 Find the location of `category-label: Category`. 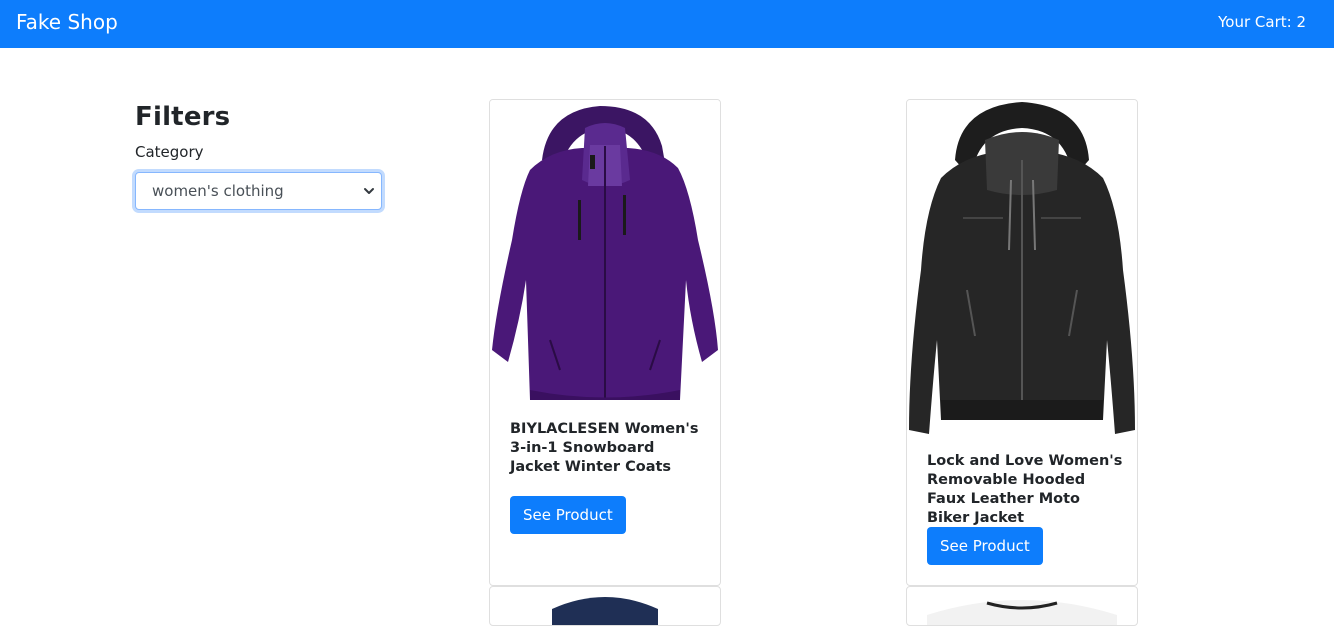

category-label: Category is located at coordinates (169, 152).